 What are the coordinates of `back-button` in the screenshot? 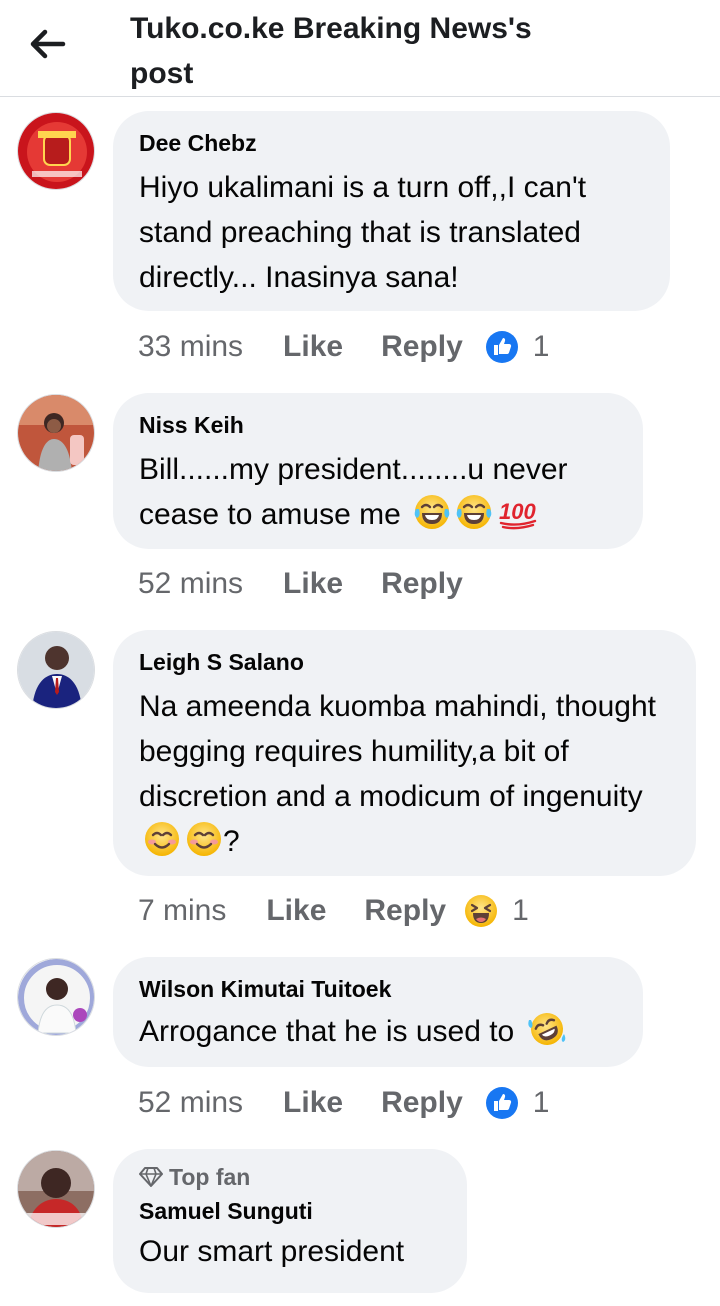 It's located at (48, 44).